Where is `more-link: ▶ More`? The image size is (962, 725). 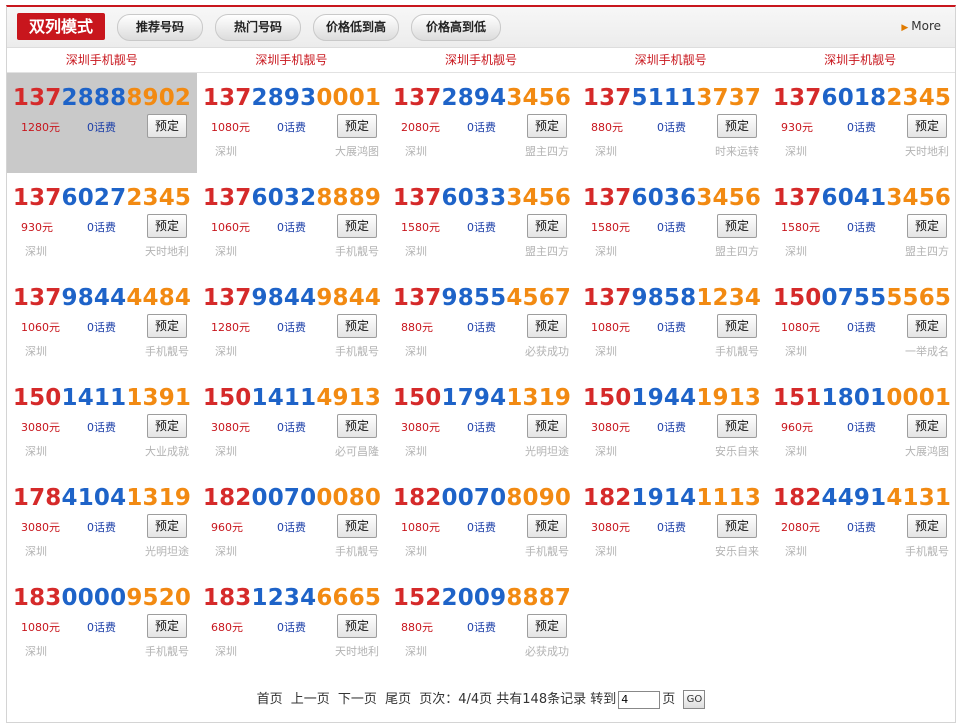
more-link: ▶ More is located at coordinates (921, 26).